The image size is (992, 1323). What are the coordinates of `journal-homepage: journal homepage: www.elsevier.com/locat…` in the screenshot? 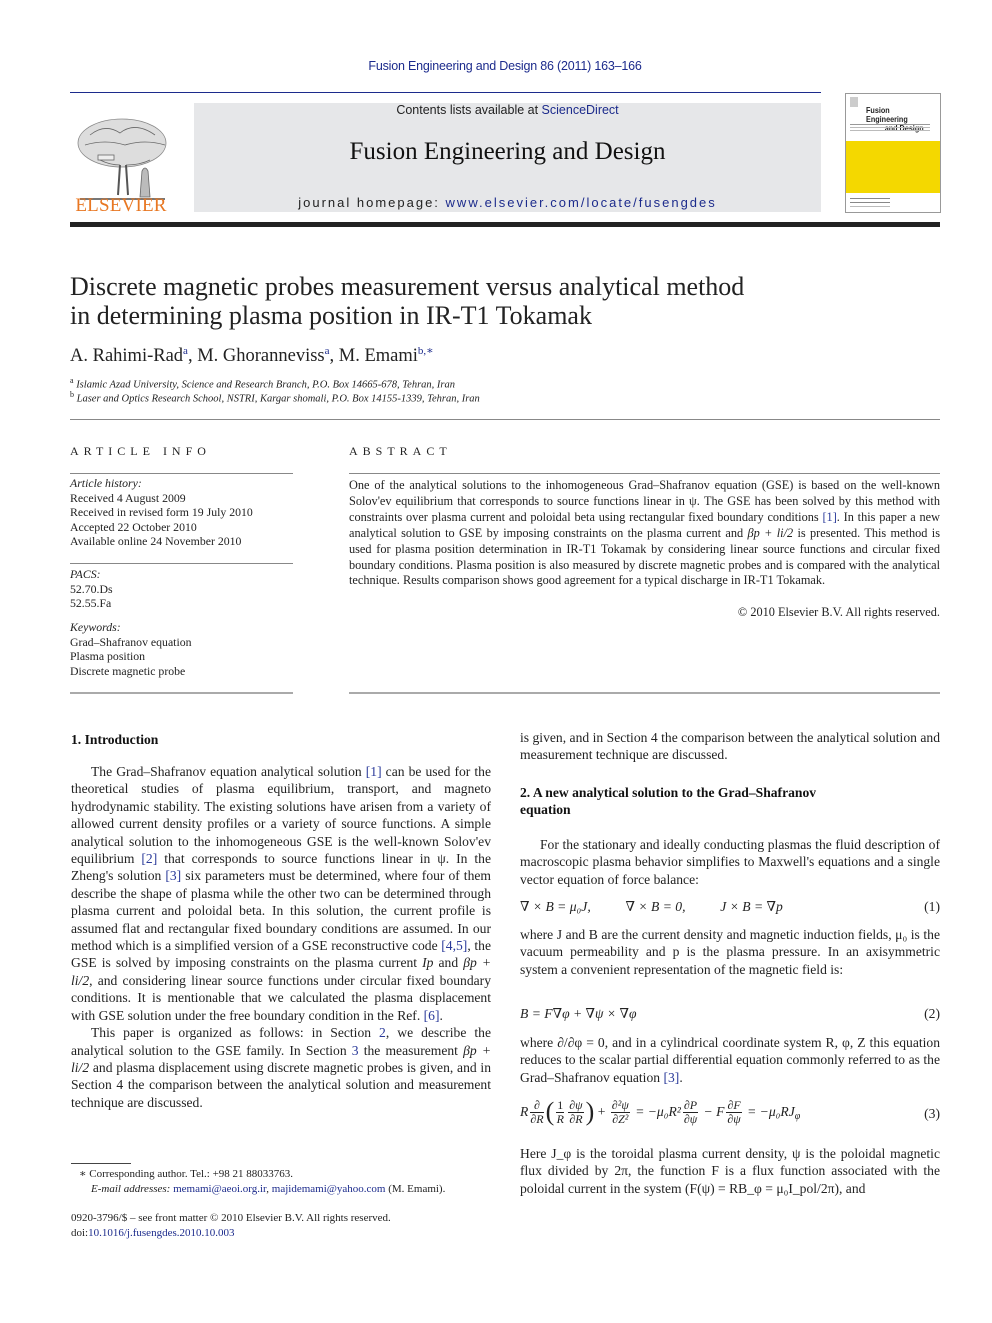 It's located at (507, 202).